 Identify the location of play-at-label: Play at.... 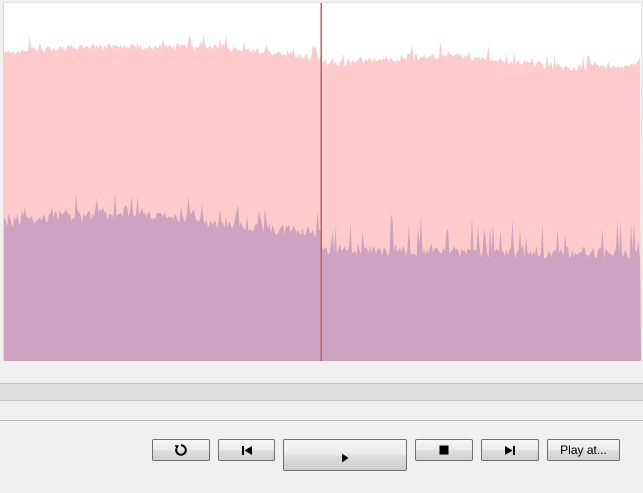
(583, 450).